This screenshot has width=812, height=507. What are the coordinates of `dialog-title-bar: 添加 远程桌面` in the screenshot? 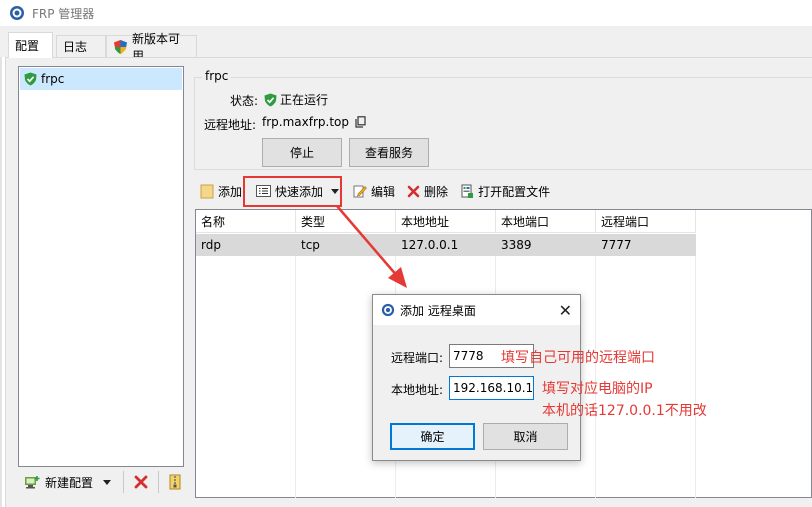 It's located at (476, 310).